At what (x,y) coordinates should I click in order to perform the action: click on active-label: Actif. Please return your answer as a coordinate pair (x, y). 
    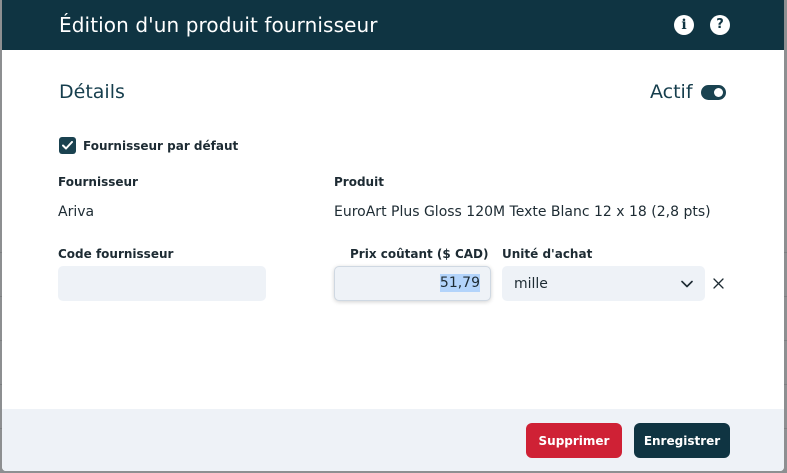
    Looking at the image, I should click on (671, 92).